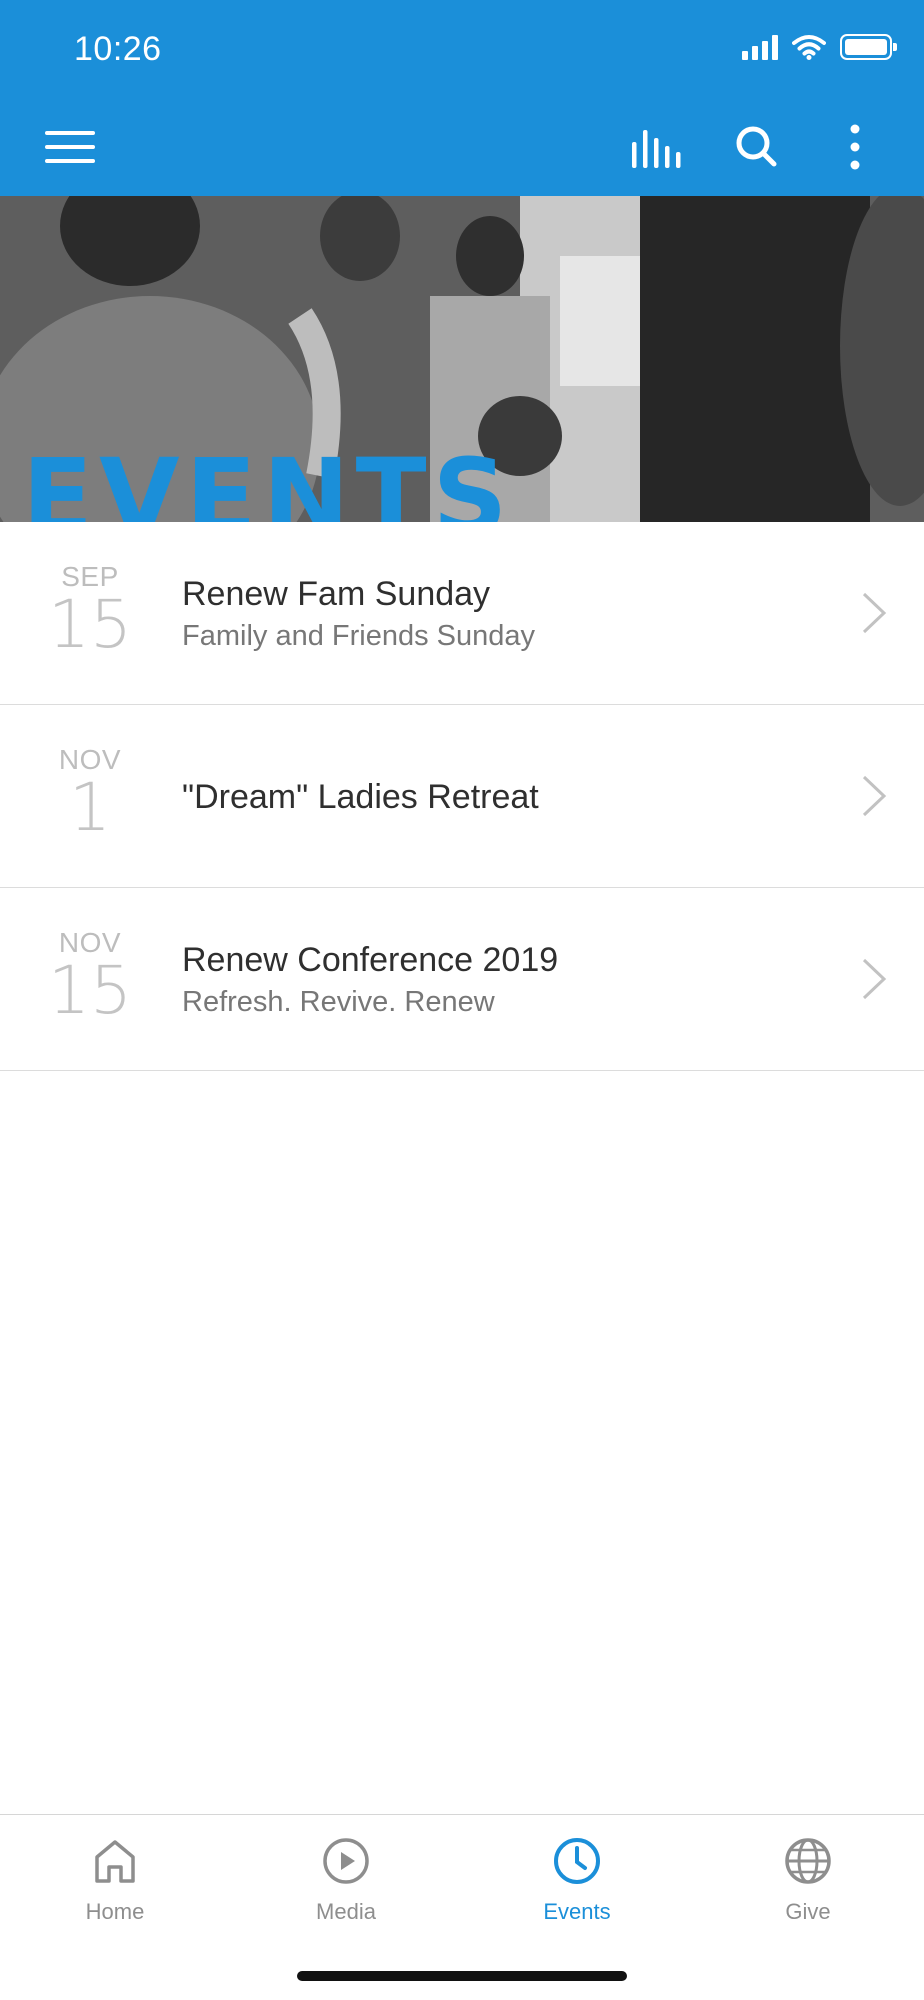 This screenshot has width=924, height=2000. I want to click on tab-media: Media, so click(346, 1879).